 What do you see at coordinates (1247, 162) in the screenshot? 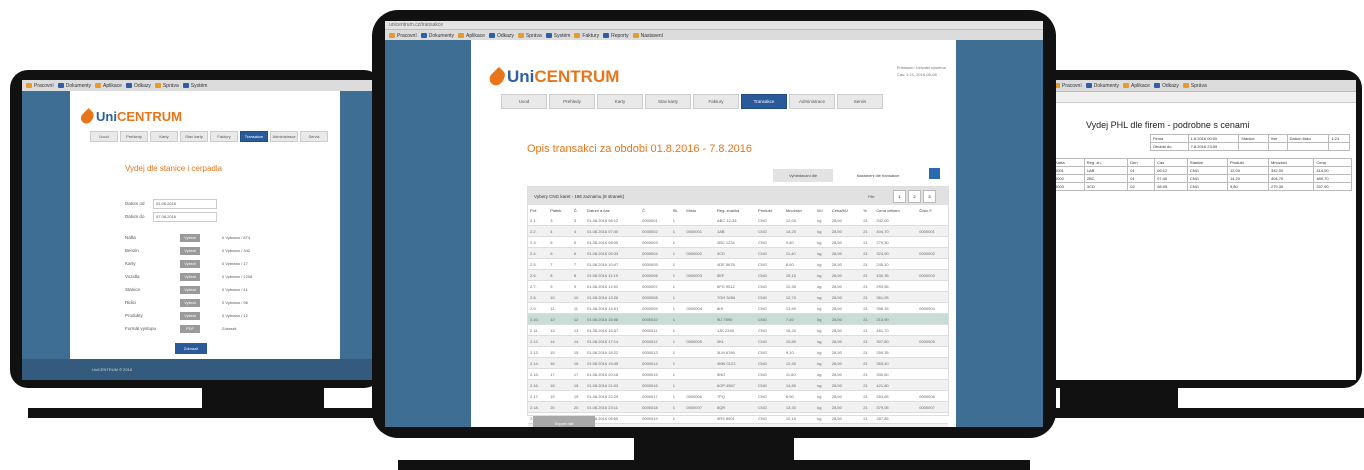
I see `column-header: Produkt` at bounding box center [1247, 162].